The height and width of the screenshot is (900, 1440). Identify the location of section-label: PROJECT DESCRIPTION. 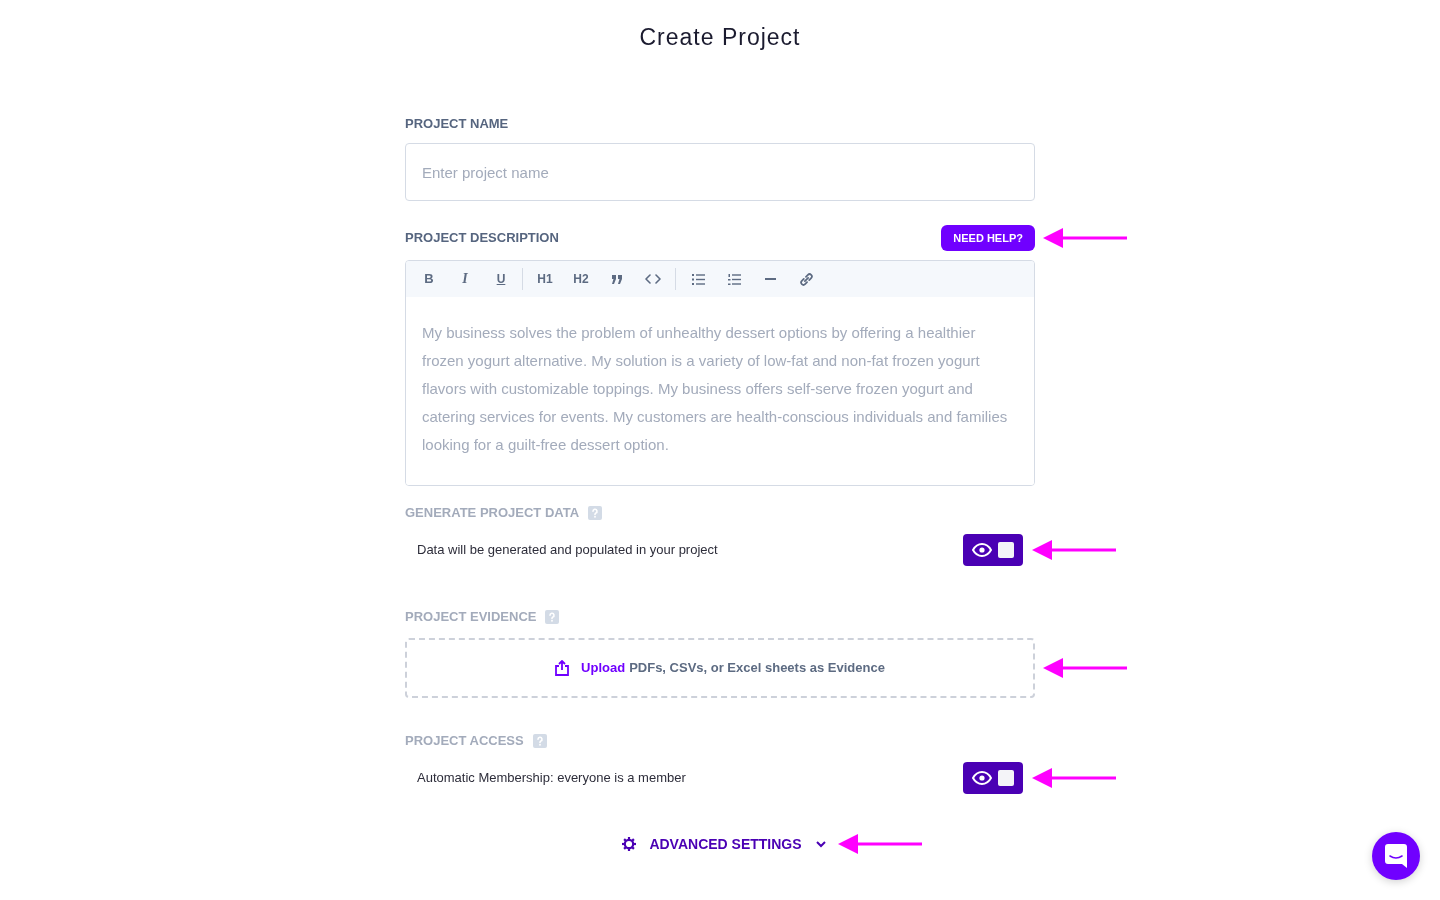
(482, 238).